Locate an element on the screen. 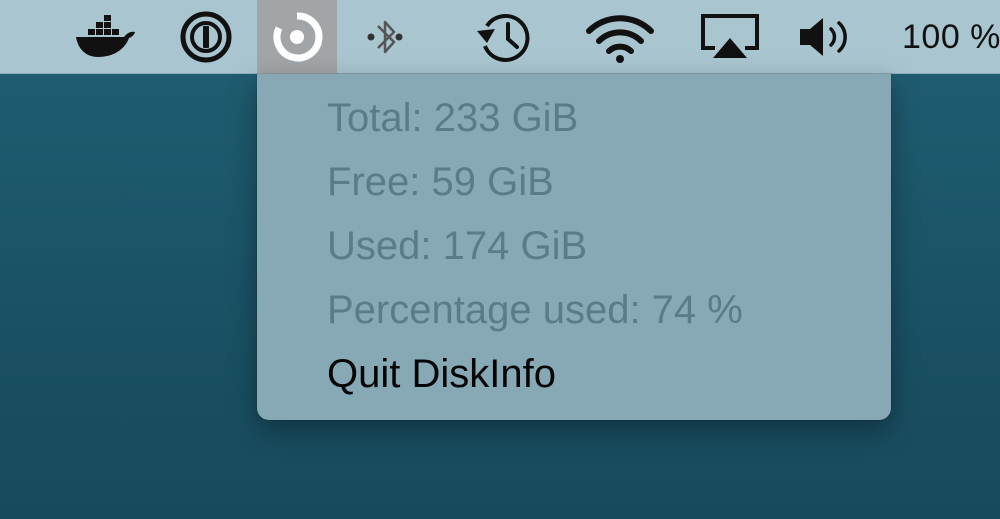 This screenshot has width=1000, height=519. menu-item-used: Used: 174 GiB is located at coordinates (457, 246).